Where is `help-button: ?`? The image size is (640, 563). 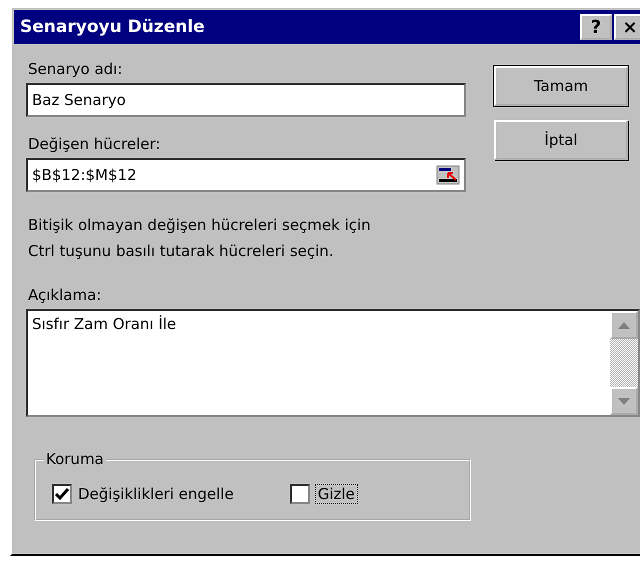
help-button: ? is located at coordinates (596, 27).